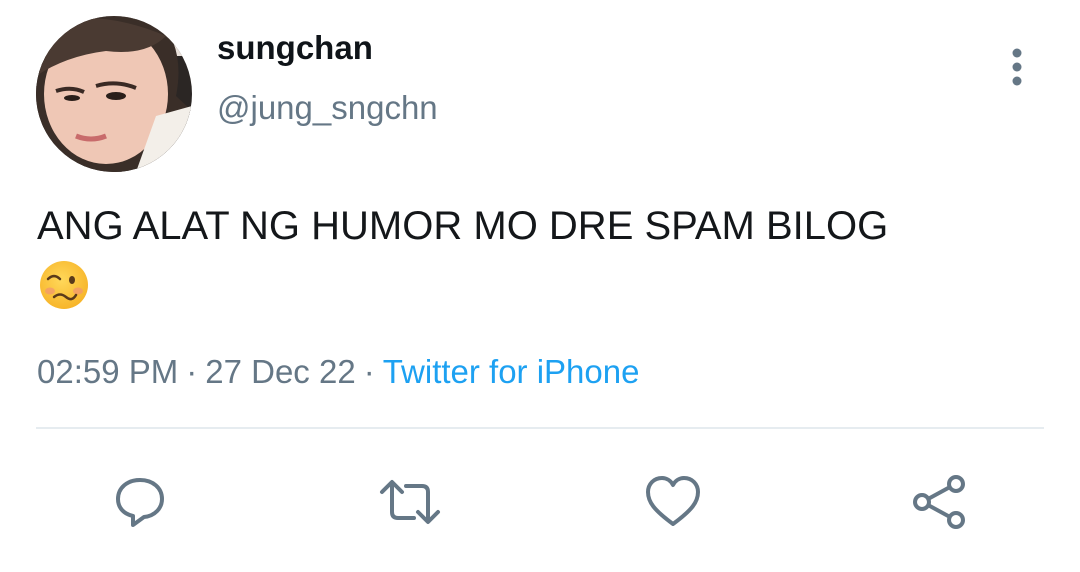 This screenshot has height=572, width=1080. Describe the element at coordinates (511, 371) in the screenshot. I see `tweet-source-link: Twitter for iPhone` at that location.